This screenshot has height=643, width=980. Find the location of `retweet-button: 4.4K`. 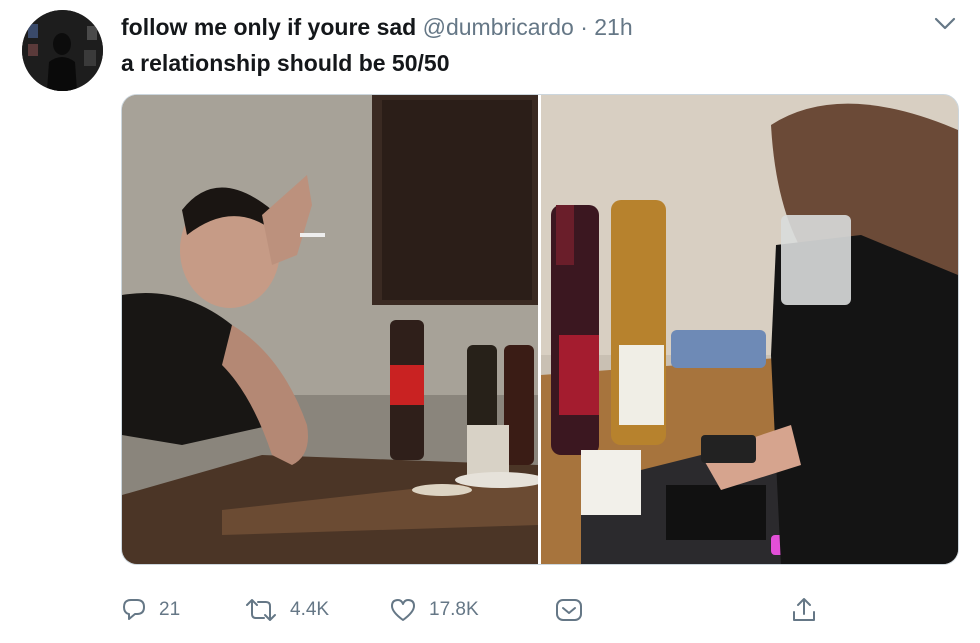

retweet-button: 4.4K is located at coordinates (286, 610).